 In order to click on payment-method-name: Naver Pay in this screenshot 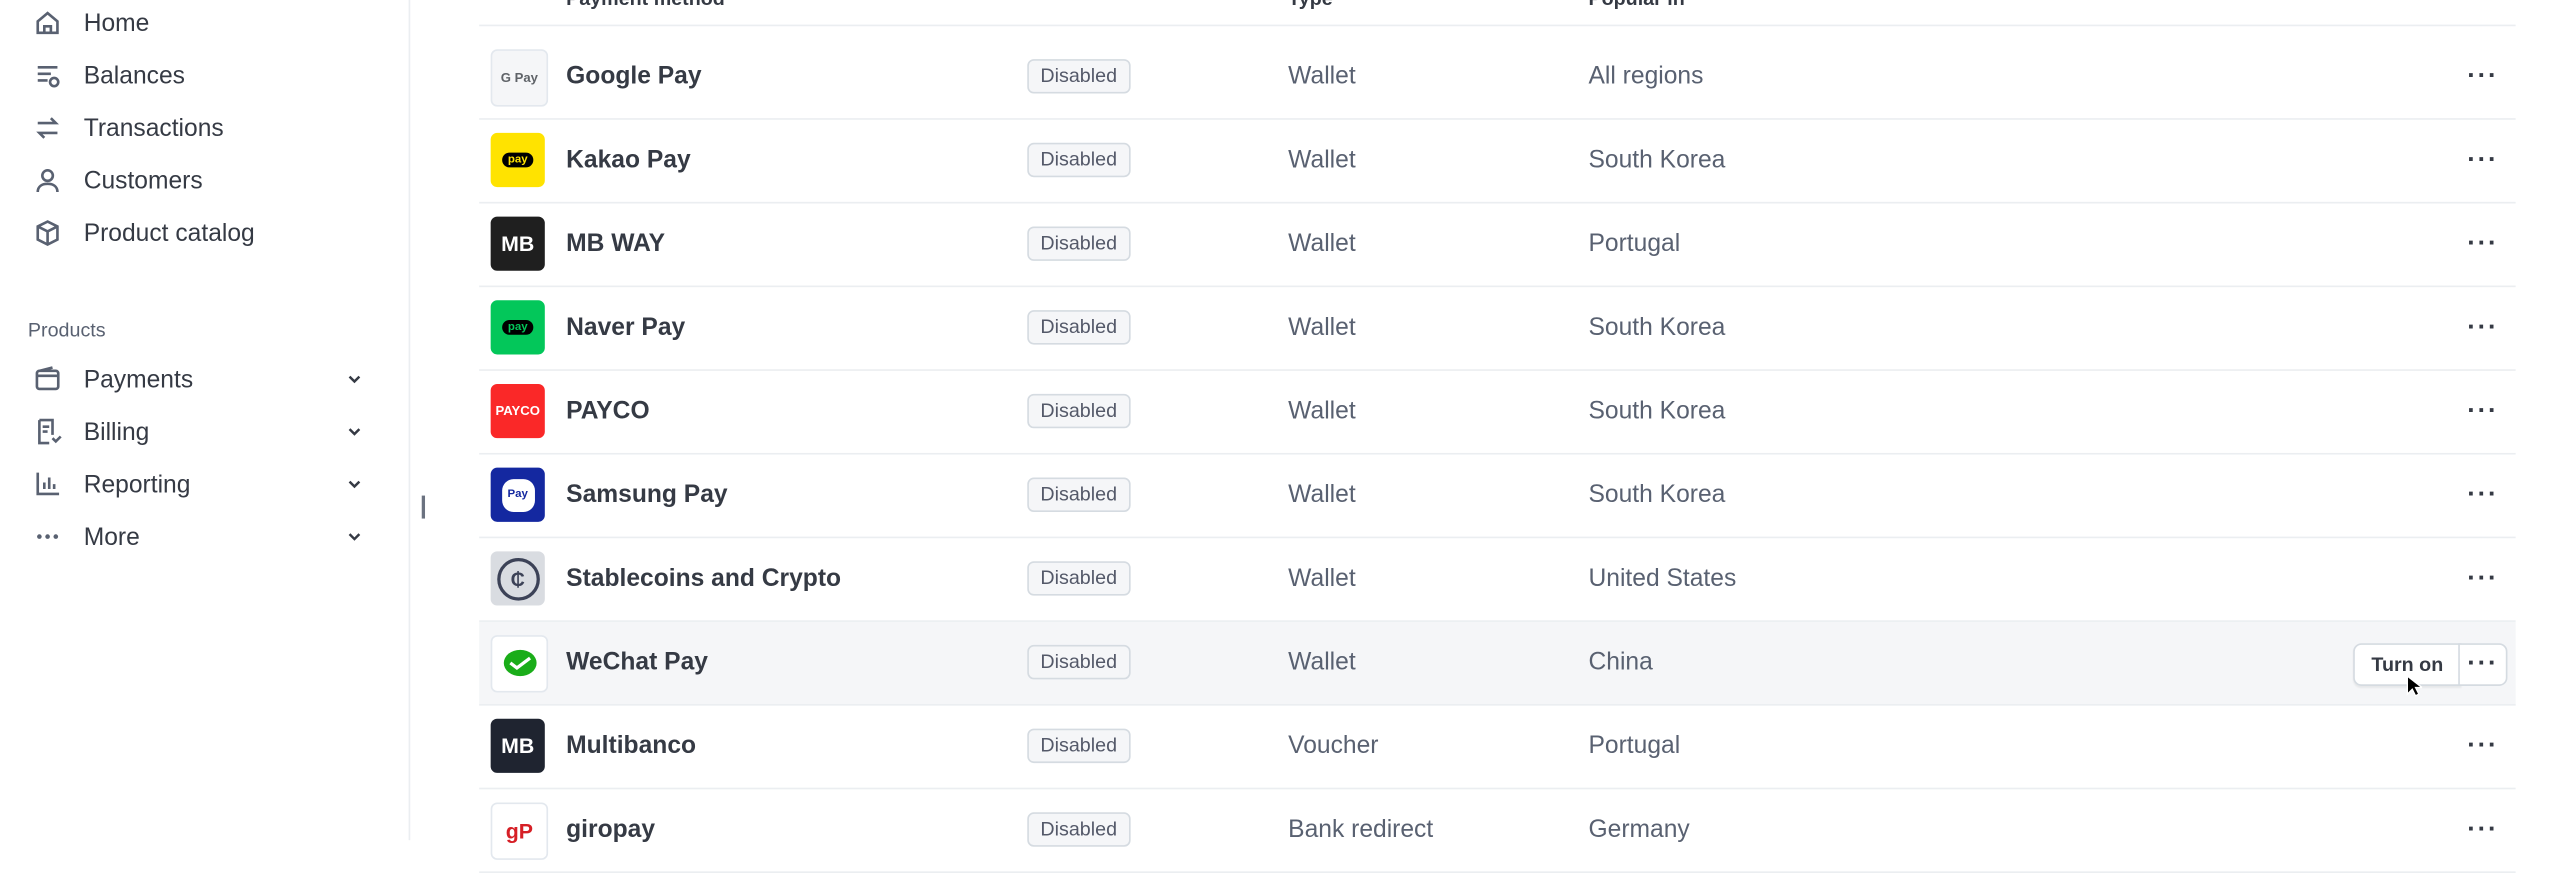, I will do `click(625, 327)`.